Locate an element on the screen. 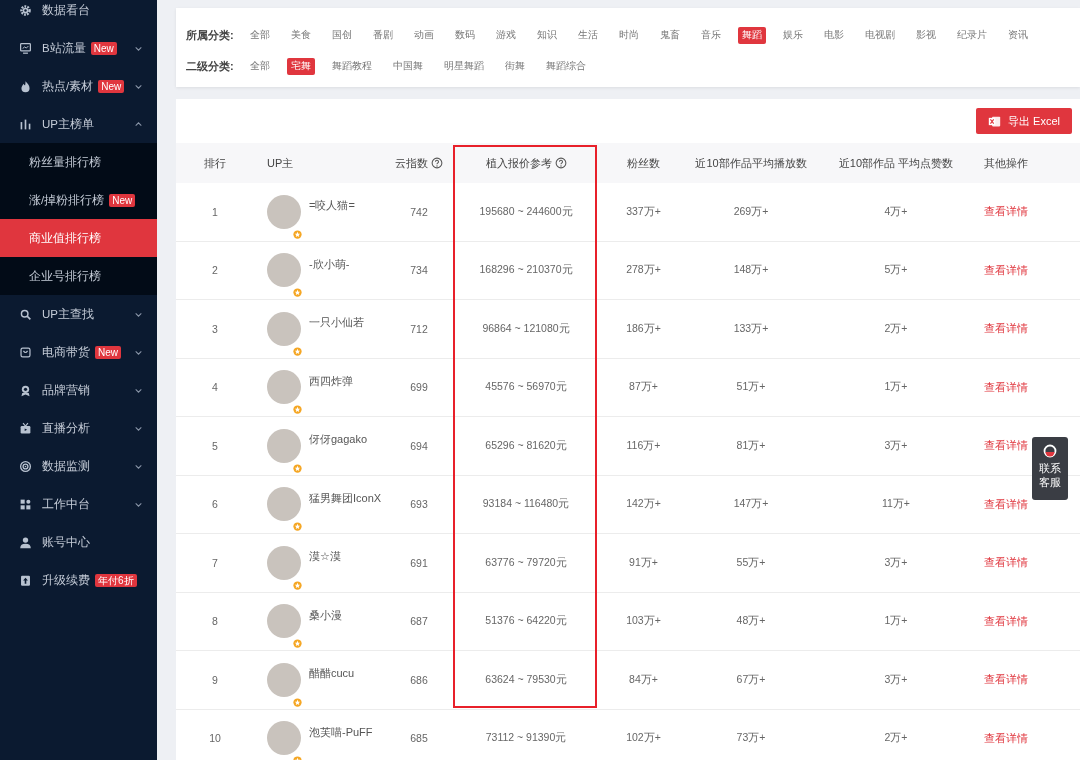 Image resolution: width=1080 pixels, height=760 pixels. menu-item: 电商带货 New is located at coordinates (78, 352).